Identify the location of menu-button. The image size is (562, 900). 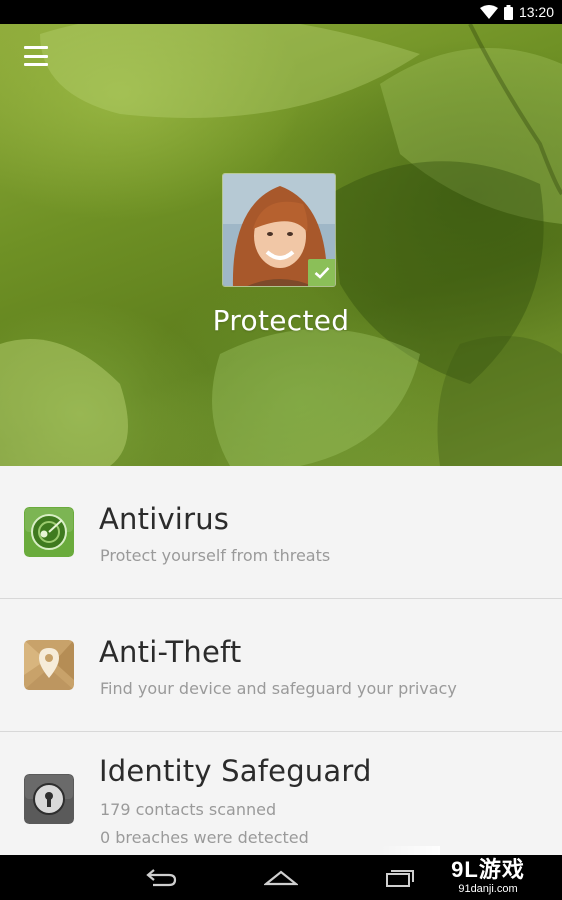
(36, 56).